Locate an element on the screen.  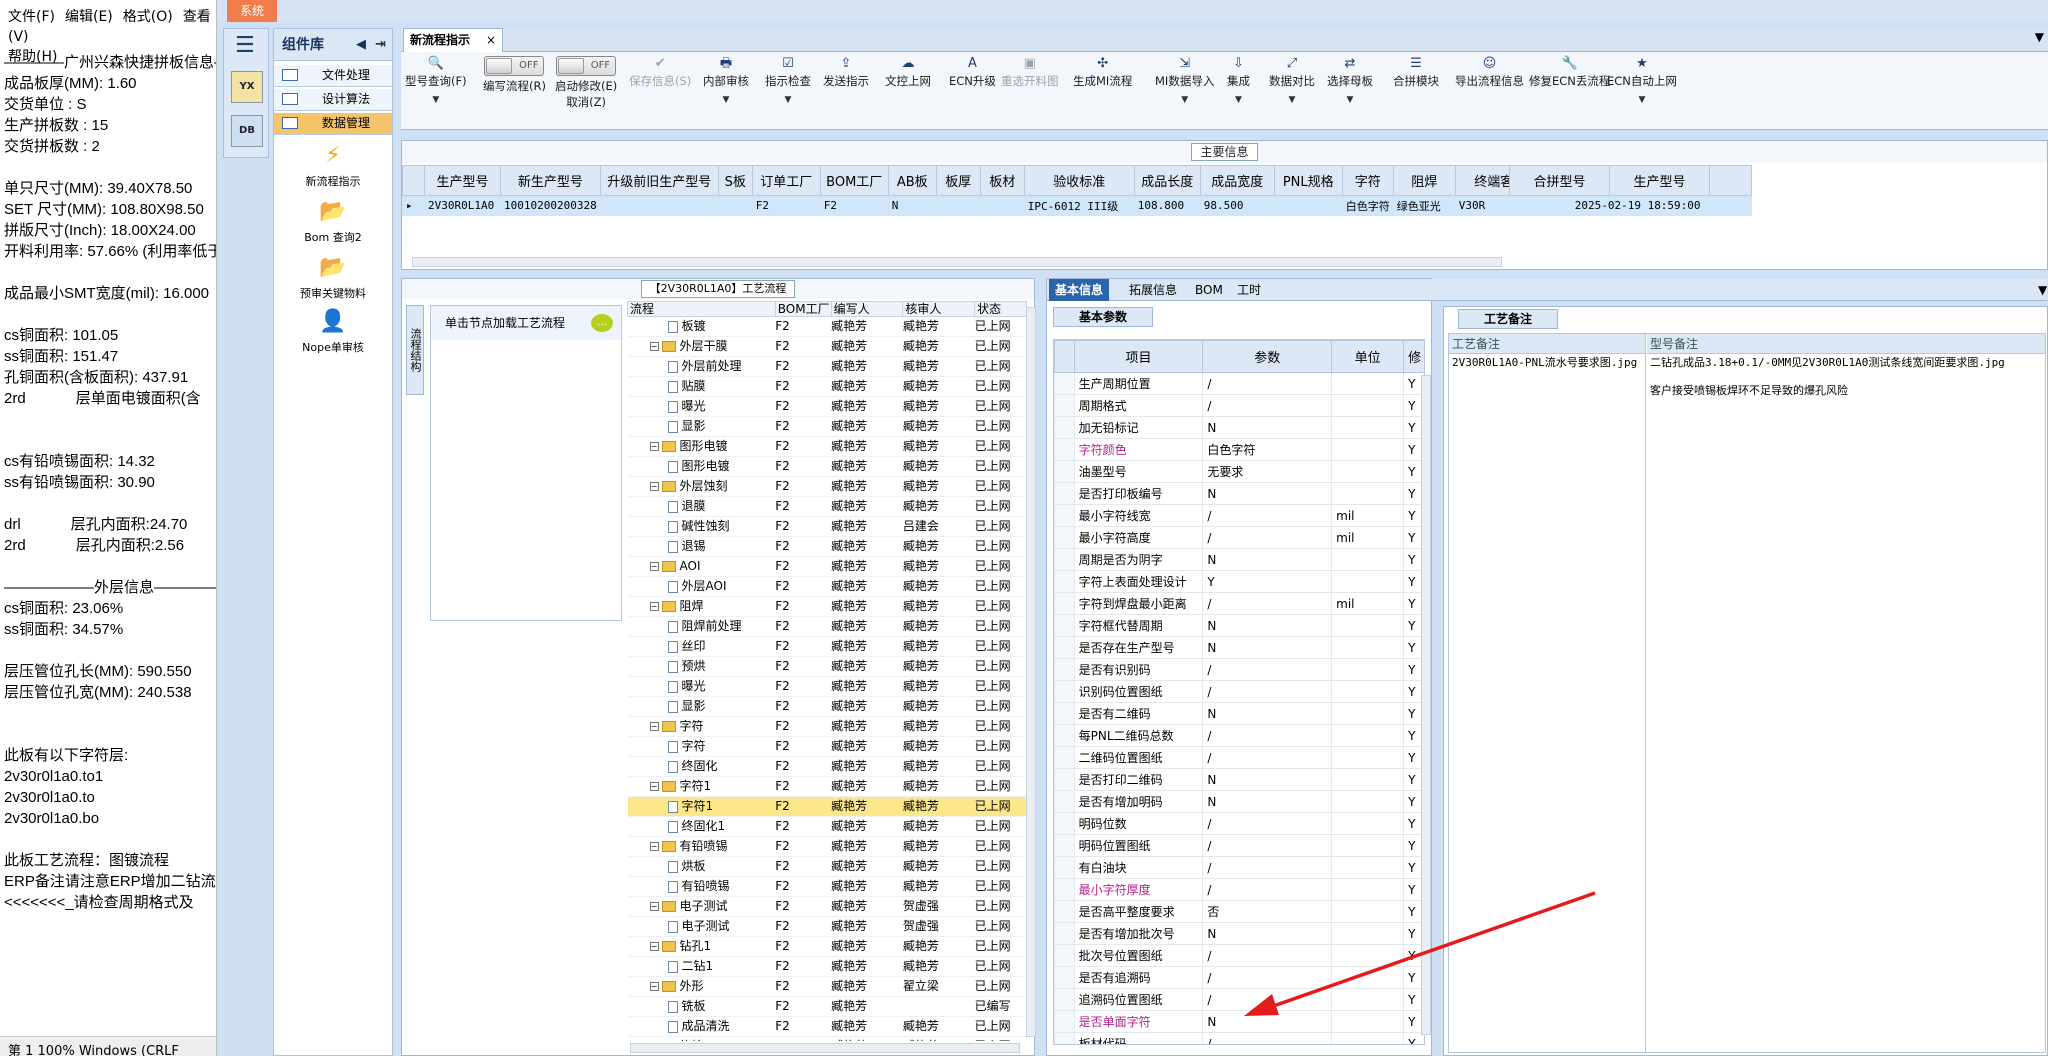
tool-bom-query: 📂 Bom 查询2 is located at coordinates (333, 222).